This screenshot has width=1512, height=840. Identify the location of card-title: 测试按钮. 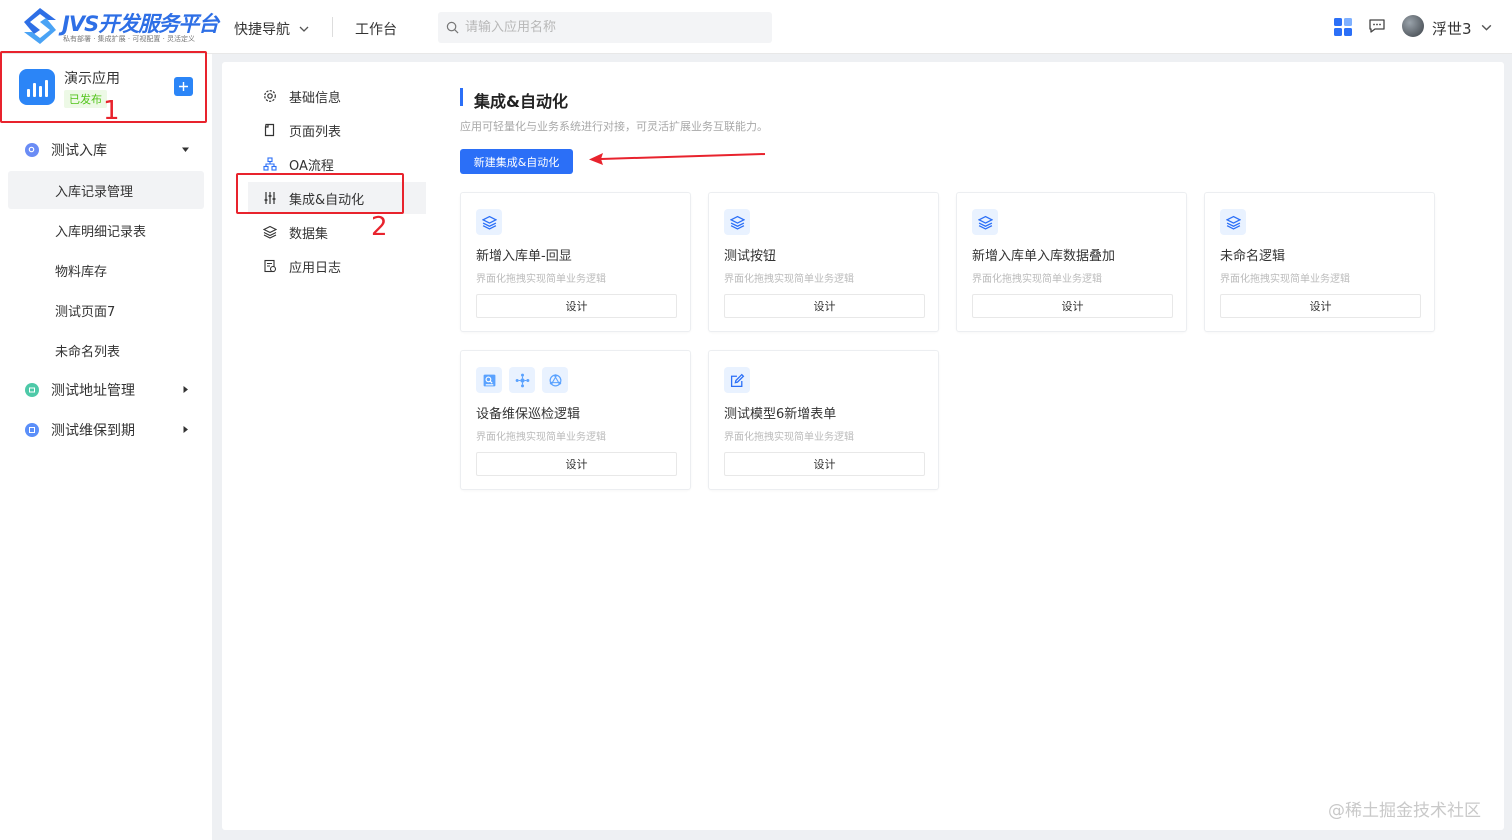
(750, 256).